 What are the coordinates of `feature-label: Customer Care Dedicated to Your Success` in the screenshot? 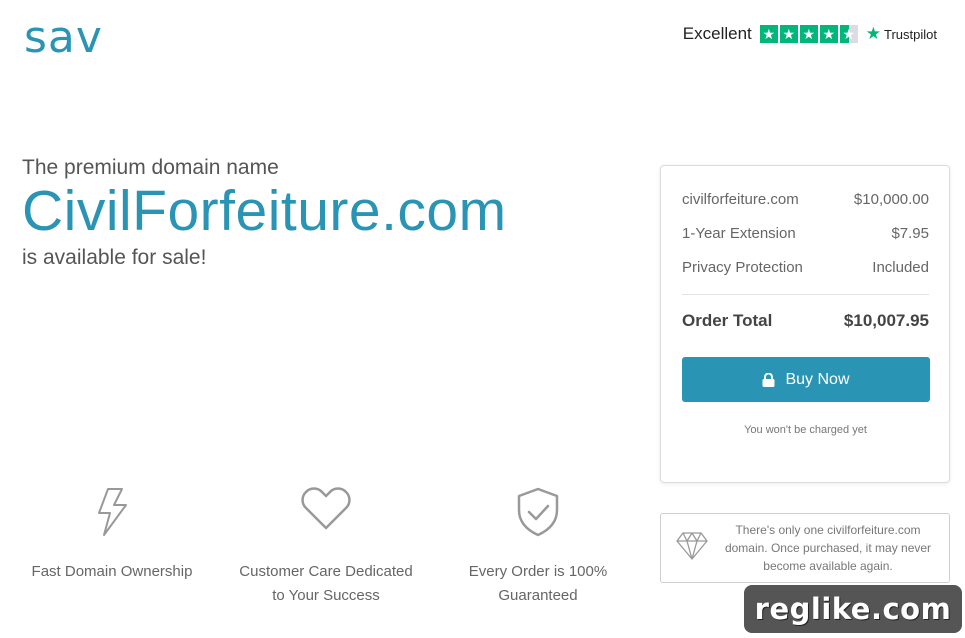 It's located at (326, 583).